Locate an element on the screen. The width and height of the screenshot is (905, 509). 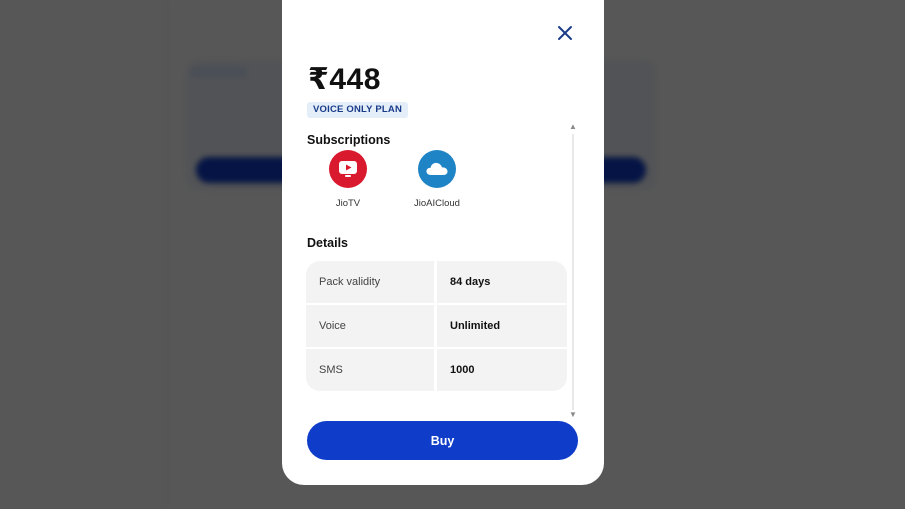
detail-key: Voice is located at coordinates (370, 326).